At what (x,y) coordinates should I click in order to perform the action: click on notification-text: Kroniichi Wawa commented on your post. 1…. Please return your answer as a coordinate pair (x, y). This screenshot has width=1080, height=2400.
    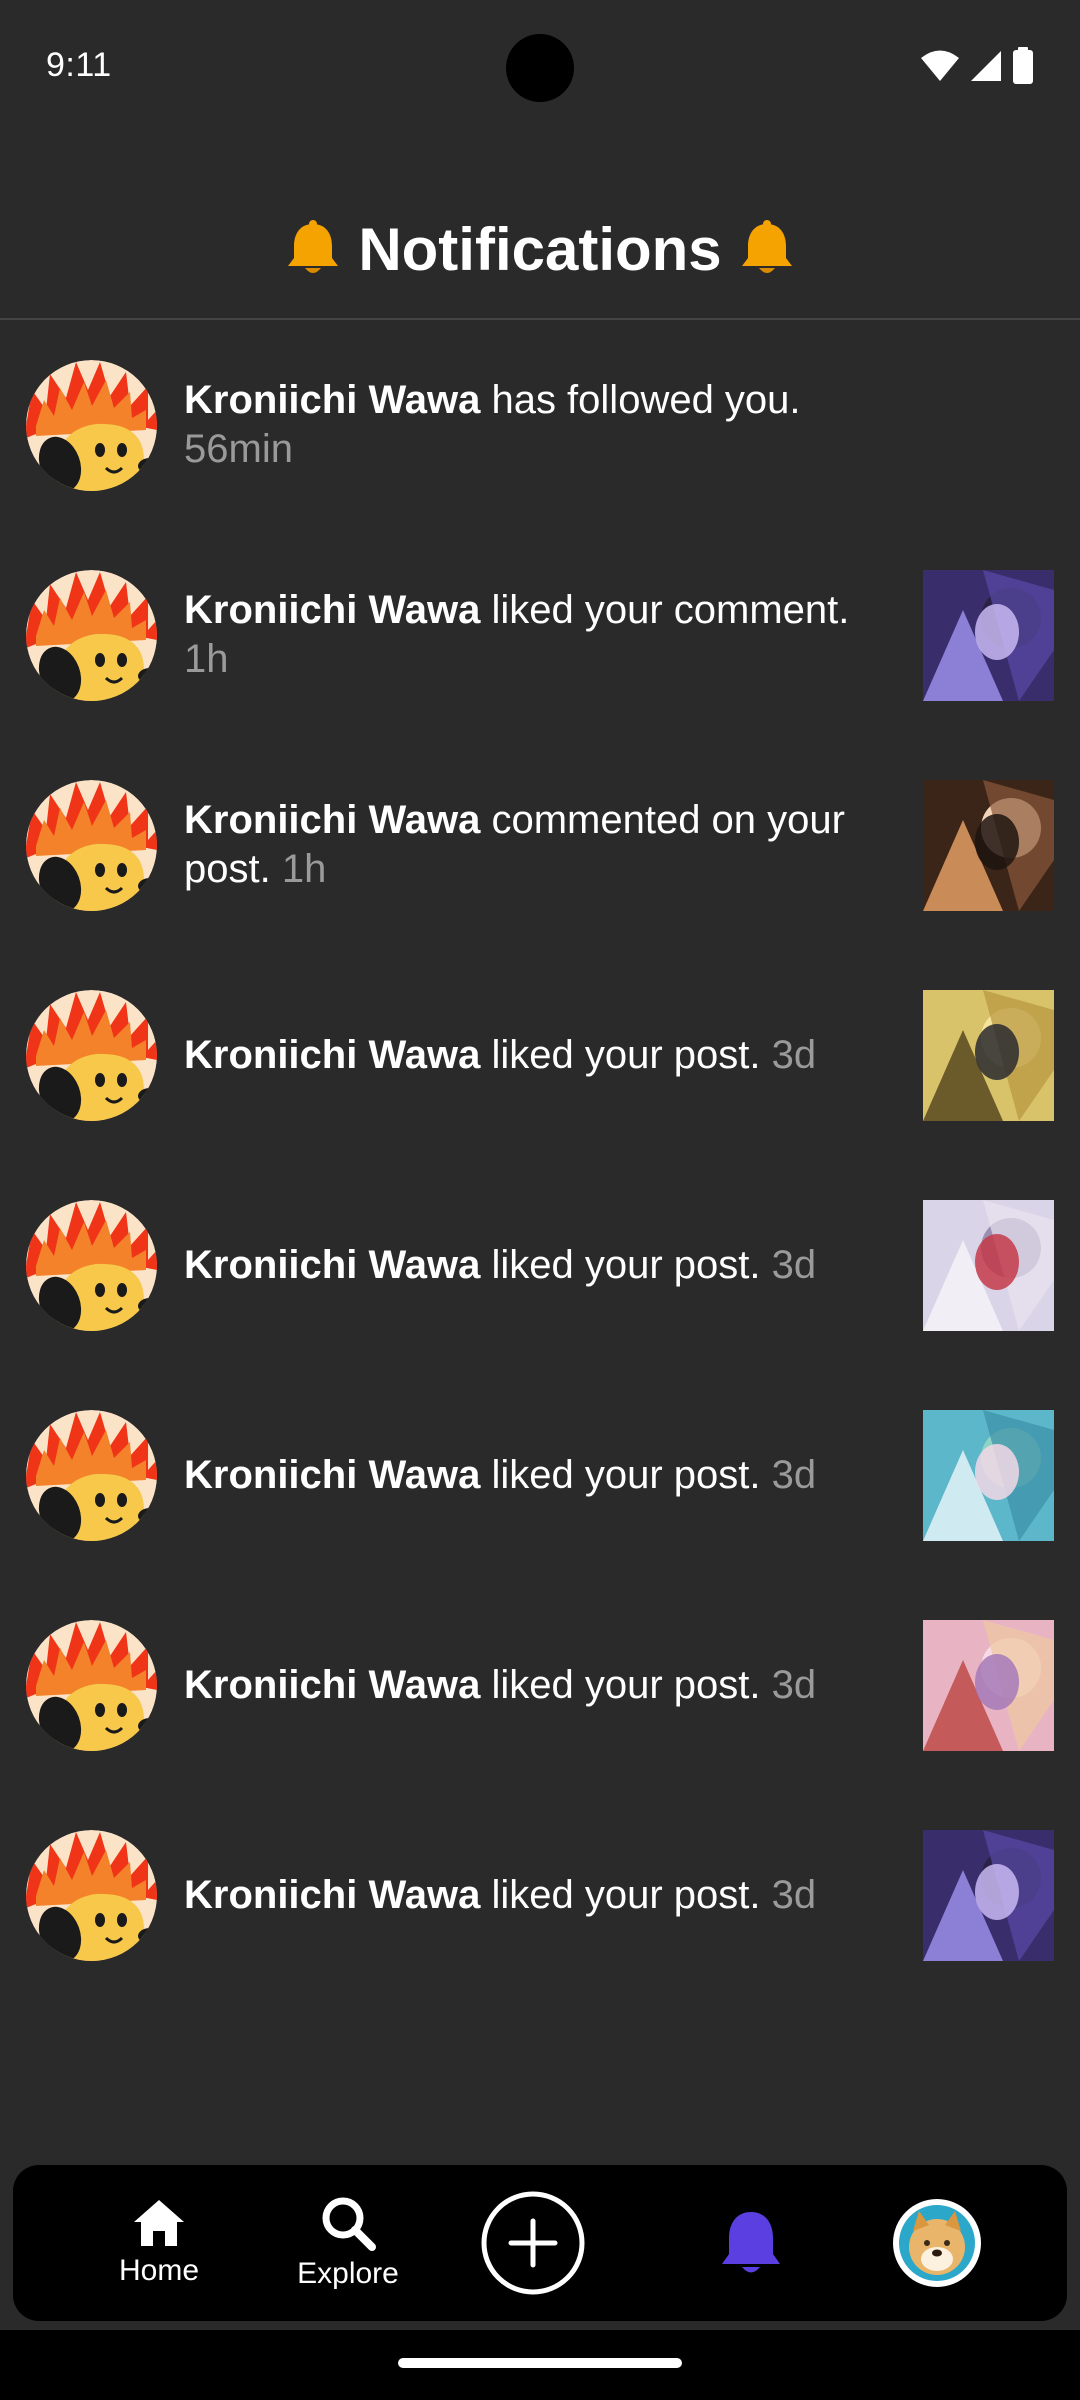
    Looking at the image, I should click on (534, 845).